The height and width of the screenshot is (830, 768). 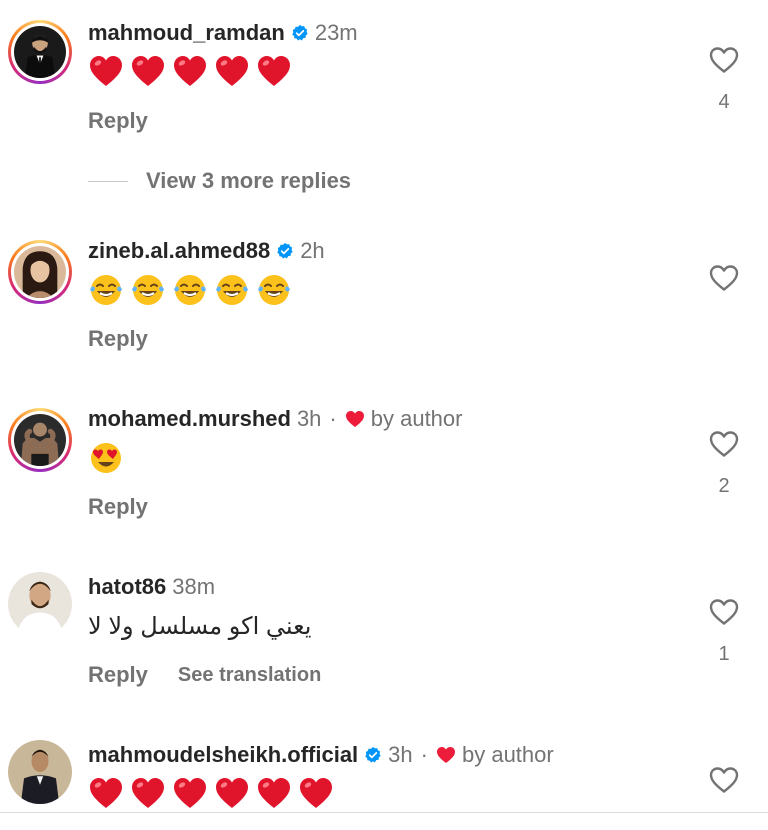 I want to click on comment-body: يعني اكو مسلسل ولا لا, so click(x=199, y=626).